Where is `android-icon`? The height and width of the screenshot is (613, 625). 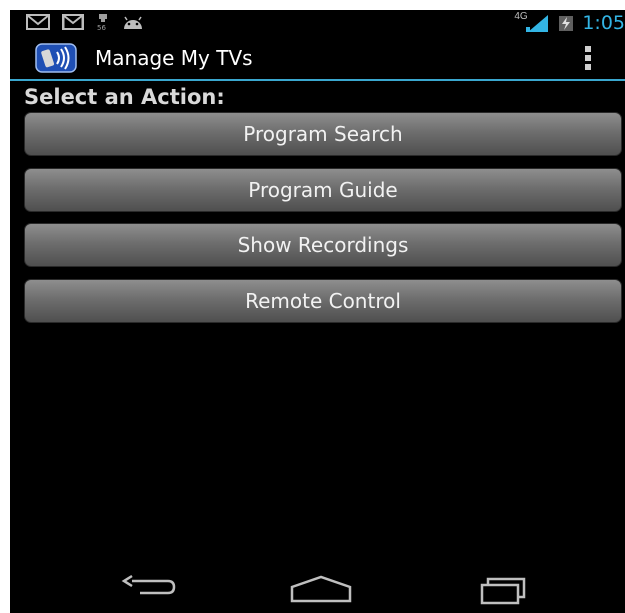
android-icon is located at coordinates (133, 24).